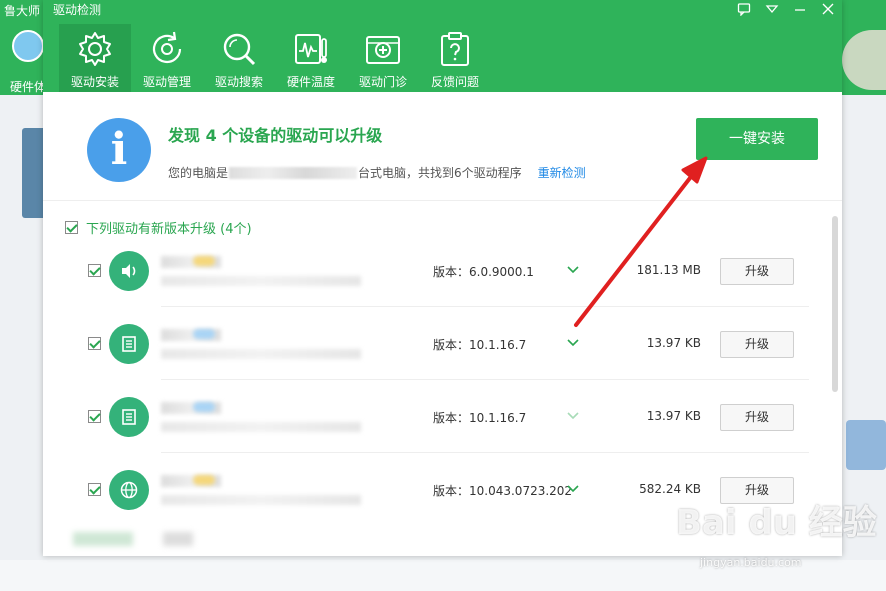  I want to click on scan-result-subtitle: 您的电脑是 台式电脑，共找到6个驱动程序 重新检测, so click(377, 172).